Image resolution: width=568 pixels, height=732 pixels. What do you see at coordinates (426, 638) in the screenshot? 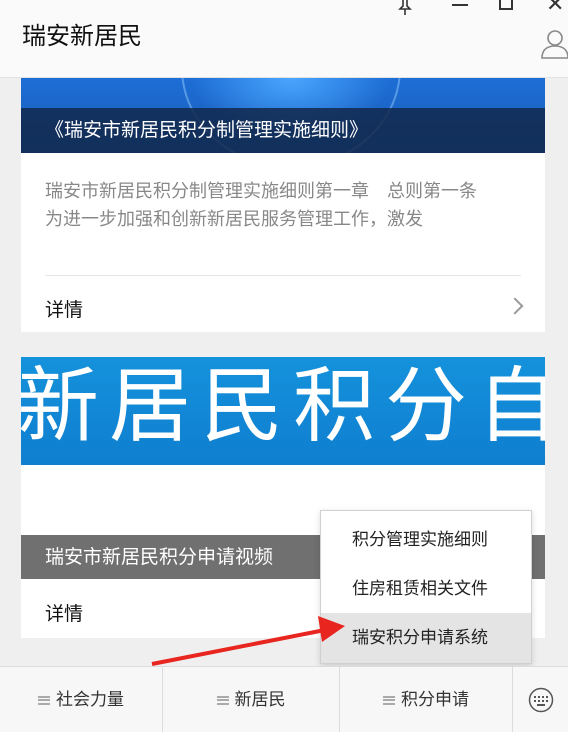
I see `menu-item-points-application-system: 瑞安积分申请系统` at bounding box center [426, 638].